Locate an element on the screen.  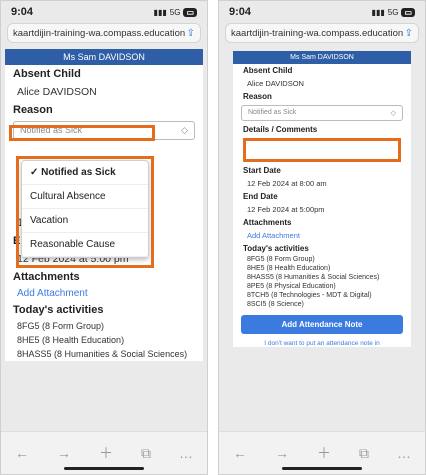
end-date-value: 12 Feb 2024 at 5:00pm is located at coordinates (322, 209).